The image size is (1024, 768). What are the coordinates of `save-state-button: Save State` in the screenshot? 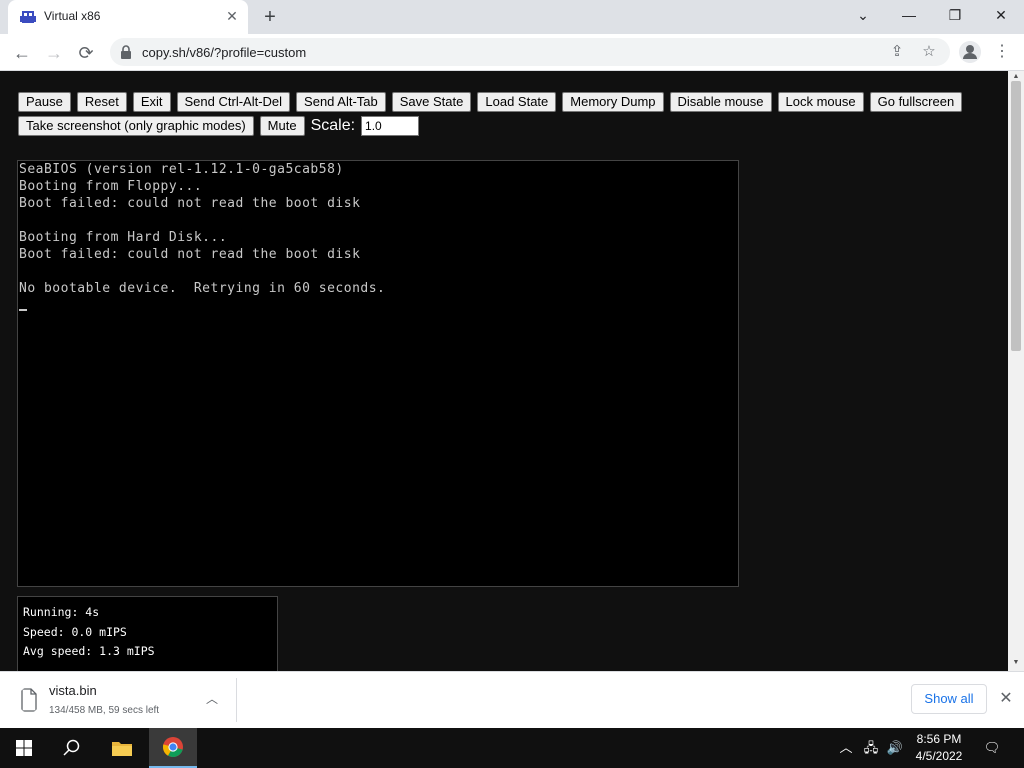 It's located at (431, 102).